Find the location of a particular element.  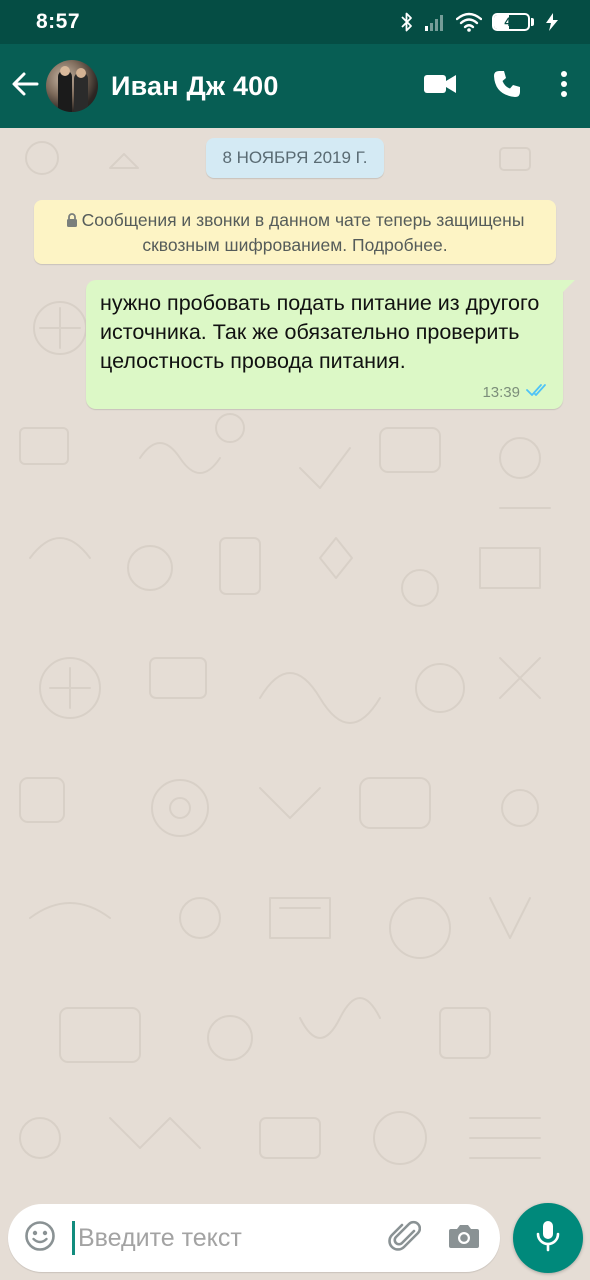

more-vert-icon is located at coordinates (564, 86).